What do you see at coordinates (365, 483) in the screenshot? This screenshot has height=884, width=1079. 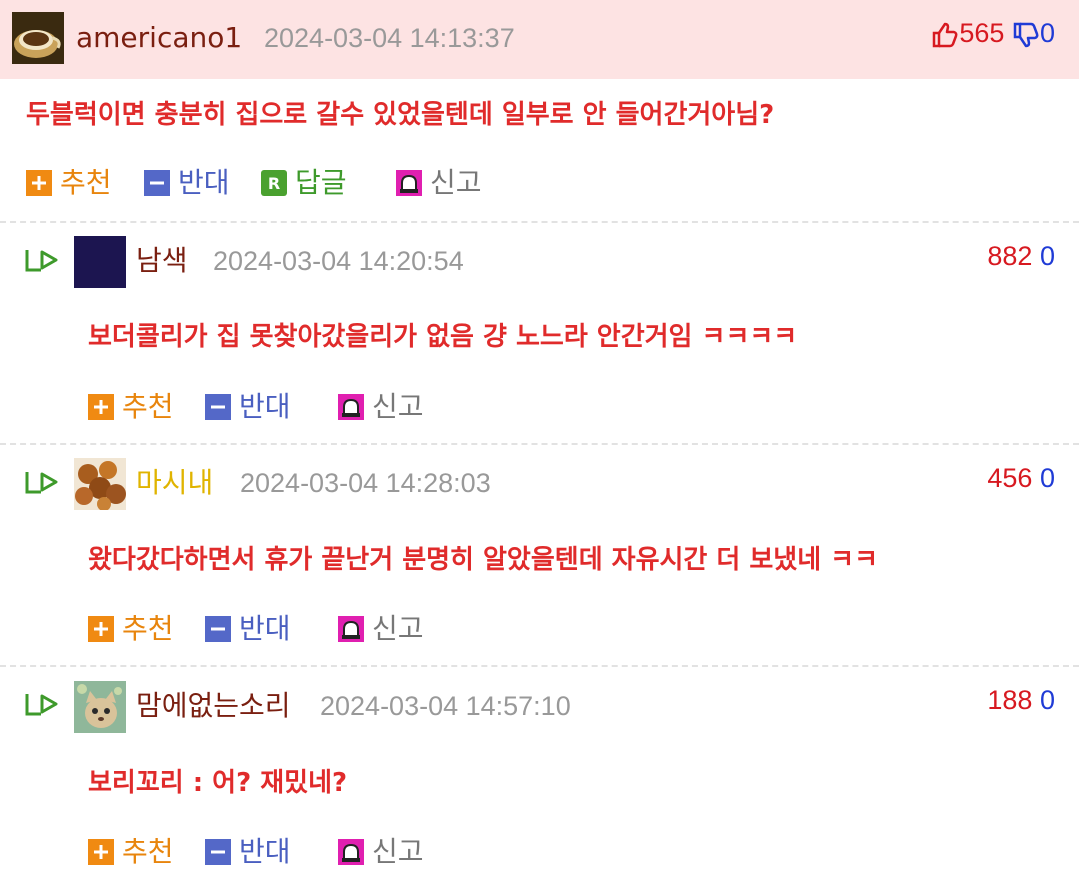 I see `comment-timestamp: 2024-03-04 14:28:03` at bounding box center [365, 483].